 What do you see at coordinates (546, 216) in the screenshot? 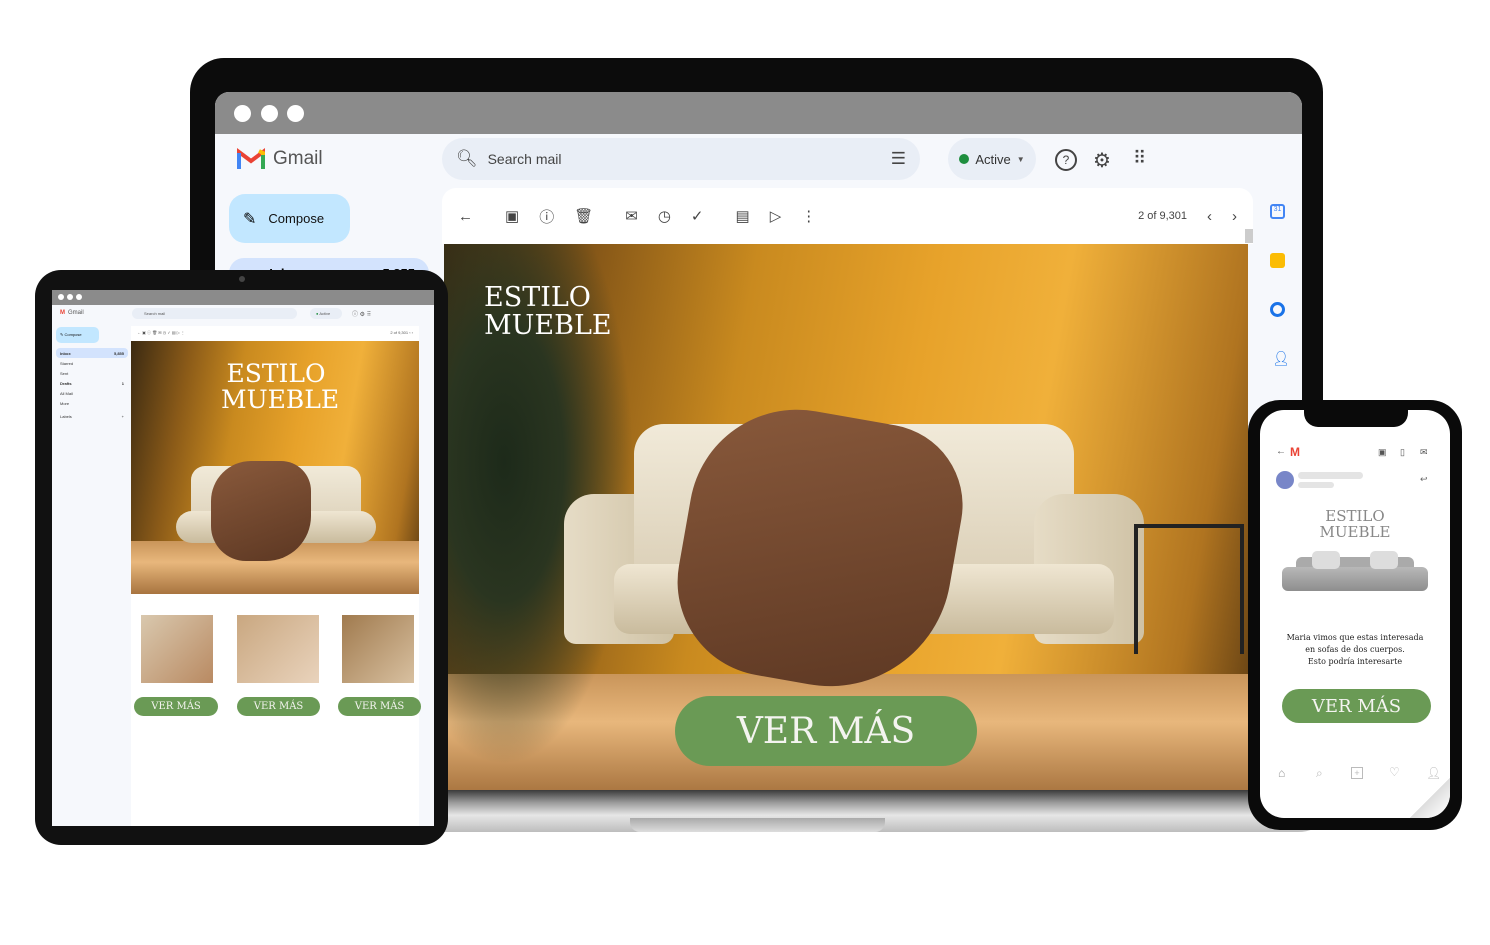
I see `report-spam-icon: ⓘ` at bounding box center [546, 216].